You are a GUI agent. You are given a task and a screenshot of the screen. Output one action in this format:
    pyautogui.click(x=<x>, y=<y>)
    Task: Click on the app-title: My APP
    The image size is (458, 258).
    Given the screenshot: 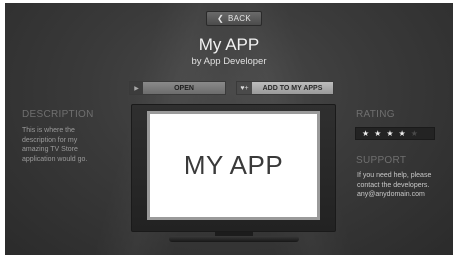 What is the action you would take?
    pyautogui.click(x=229, y=44)
    